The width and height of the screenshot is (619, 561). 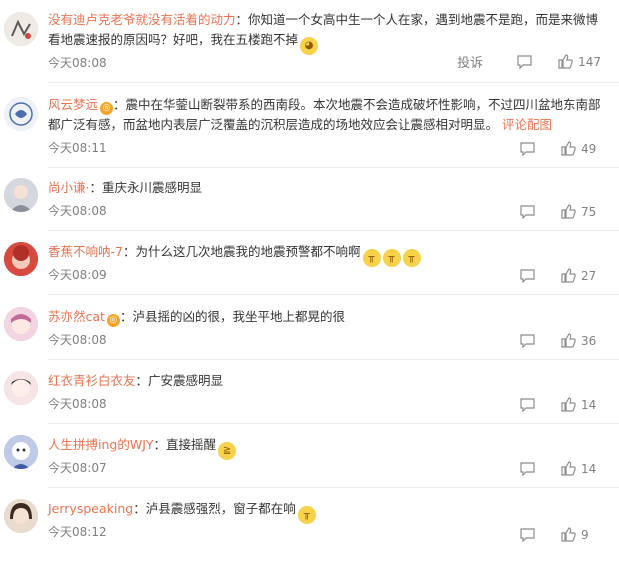 I want to click on comment-text: Jerryspeaking：泸县震感强烈，窗子都在响 ╥, so click(x=324, y=511).